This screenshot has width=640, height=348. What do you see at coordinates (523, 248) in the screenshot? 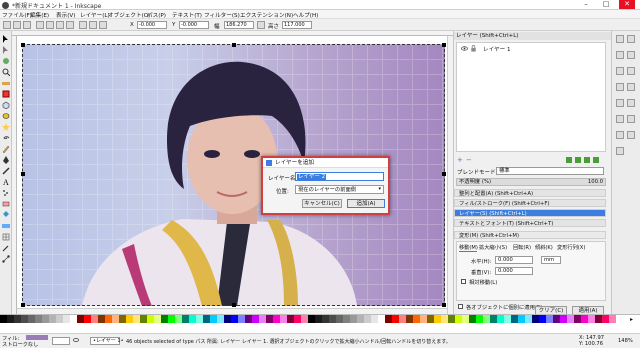
I see `tab-rotate: 回転(R)` at bounding box center [523, 248].